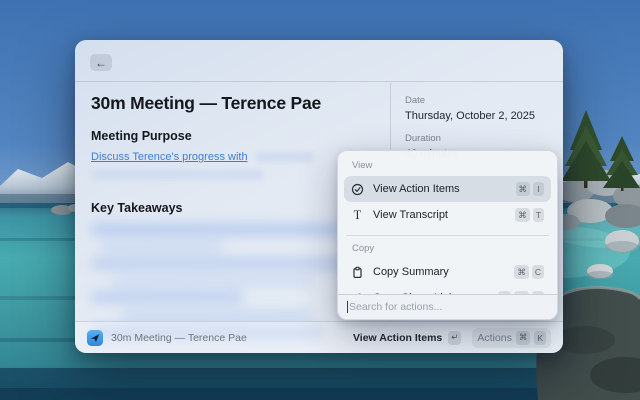  What do you see at coordinates (423, 138) in the screenshot?
I see `duration-label: Duration` at bounding box center [423, 138].